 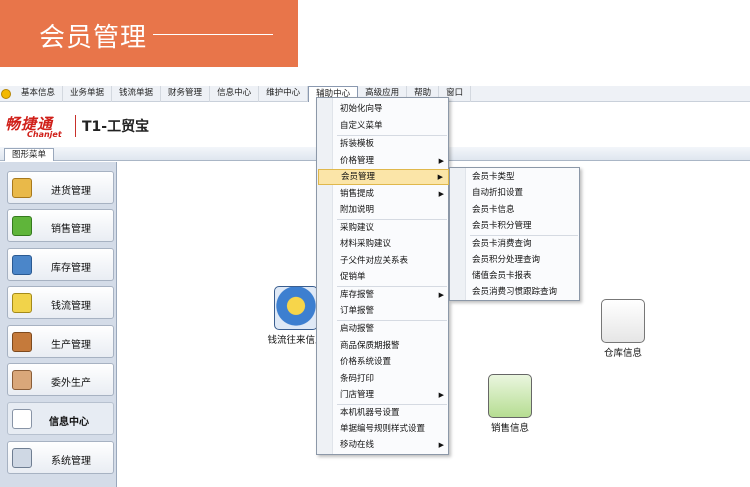 I want to click on menu-business-docs: 业务单据, so click(x=88, y=93).